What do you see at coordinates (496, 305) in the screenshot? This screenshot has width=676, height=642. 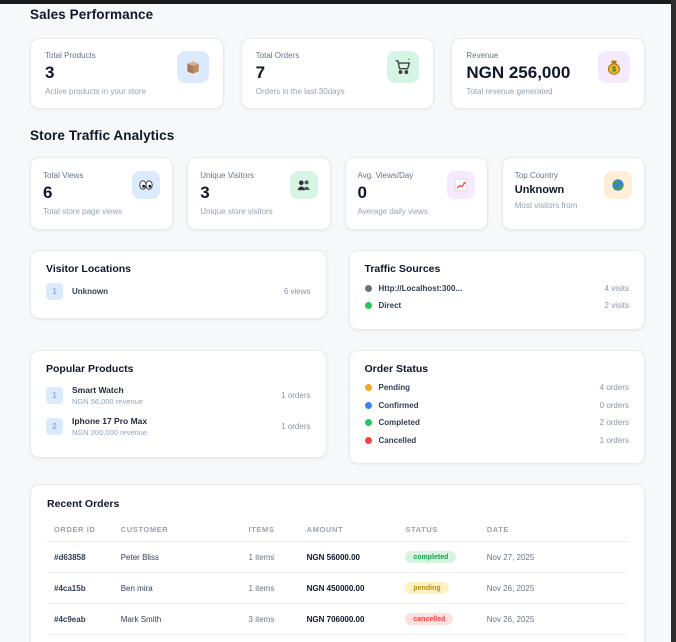 I see `traffic-source-row: Direct 2 visits` at bounding box center [496, 305].